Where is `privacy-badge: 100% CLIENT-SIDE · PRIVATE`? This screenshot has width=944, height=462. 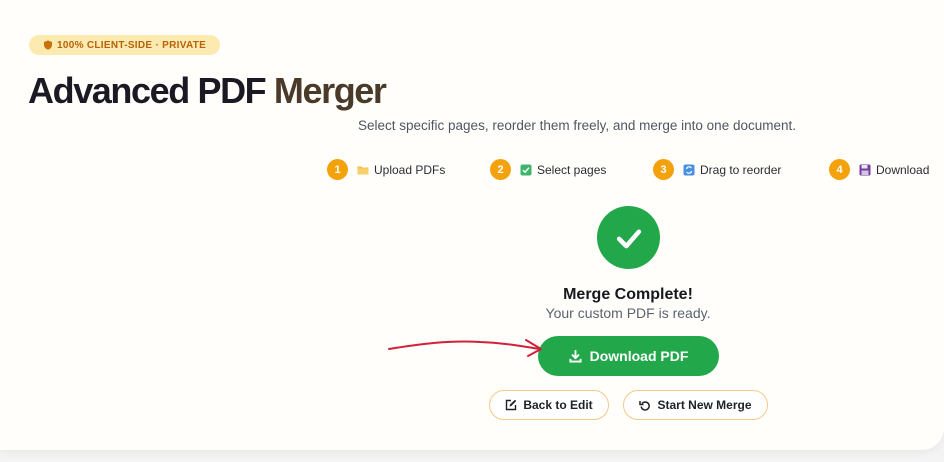
privacy-badge: 100% CLIENT-SIDE · PRIVATE is located at coordinates (125, 45).